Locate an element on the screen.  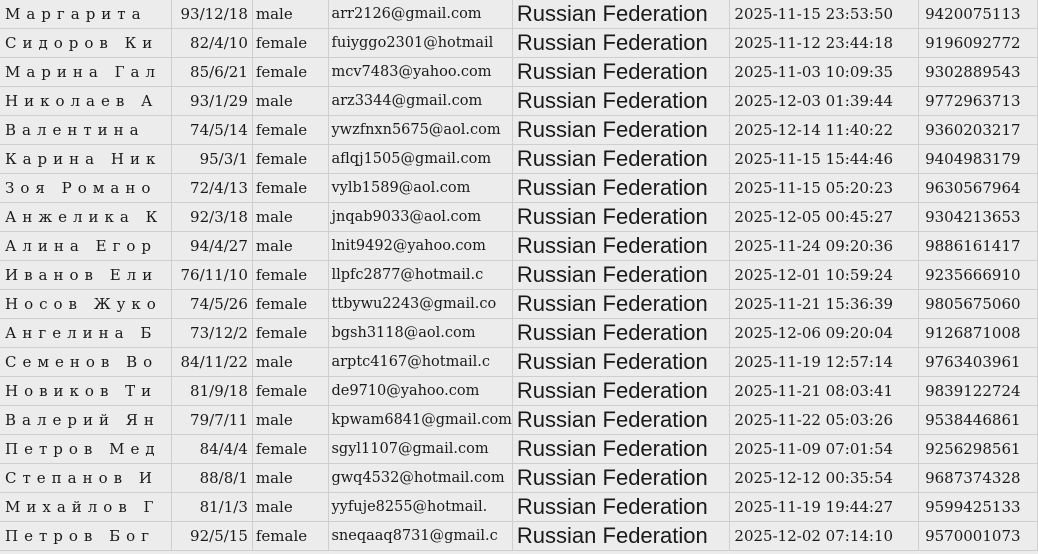
cell-email: ttbywu2243@gmail.co is located at coordinates (420, 304).